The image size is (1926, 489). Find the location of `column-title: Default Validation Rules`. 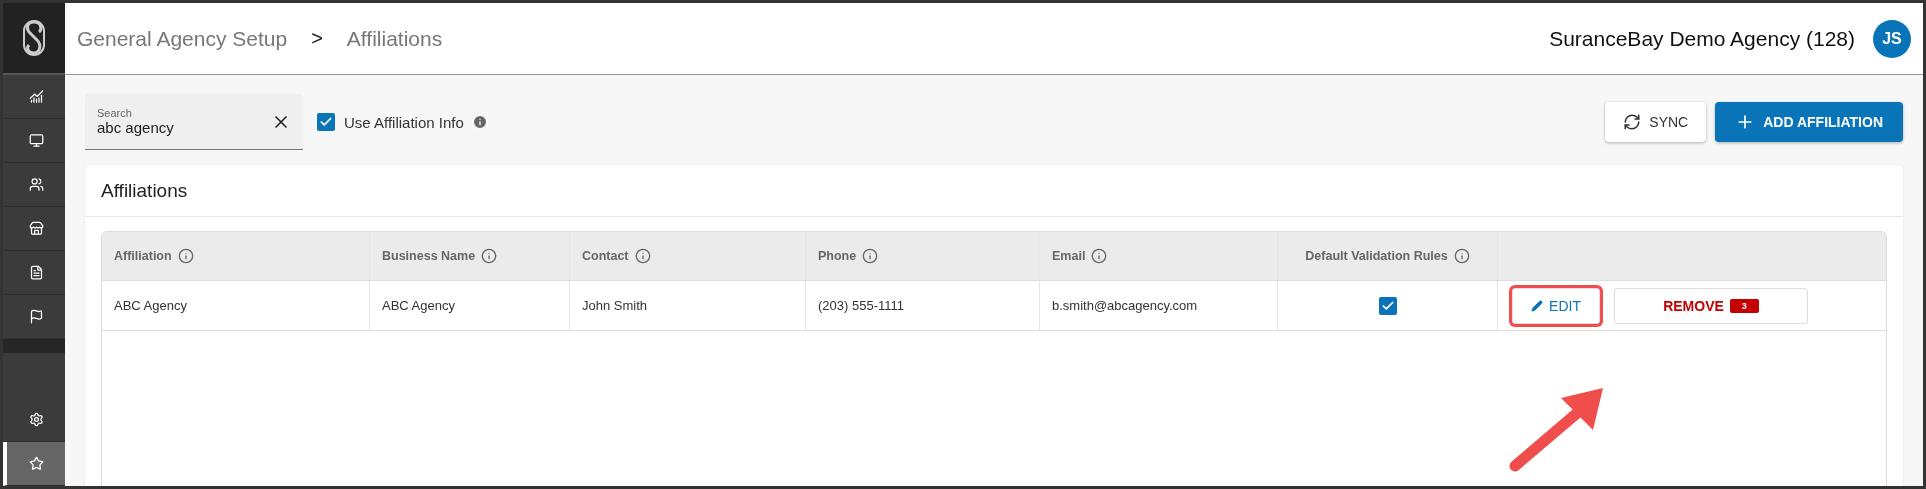

column-title: Default Validation Rules is located at coordinates (1376, 256).